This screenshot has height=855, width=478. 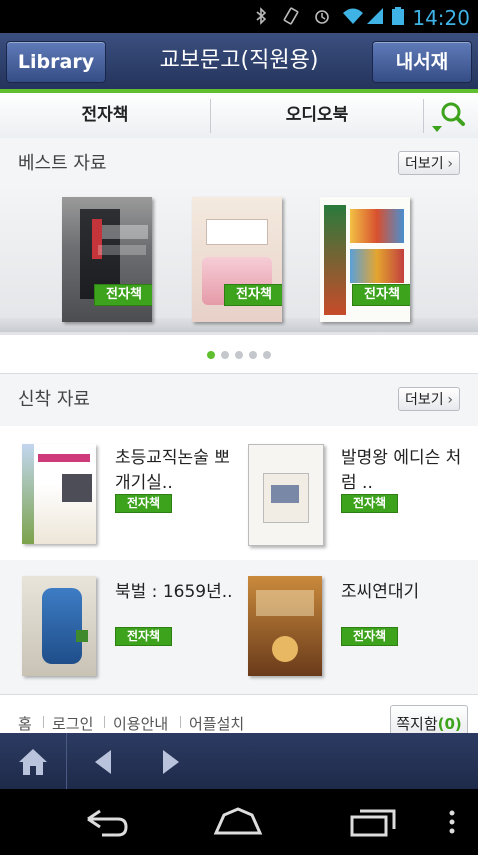 I want to click on best-section-title: 베스트 자료, so click(x=62, y=163).